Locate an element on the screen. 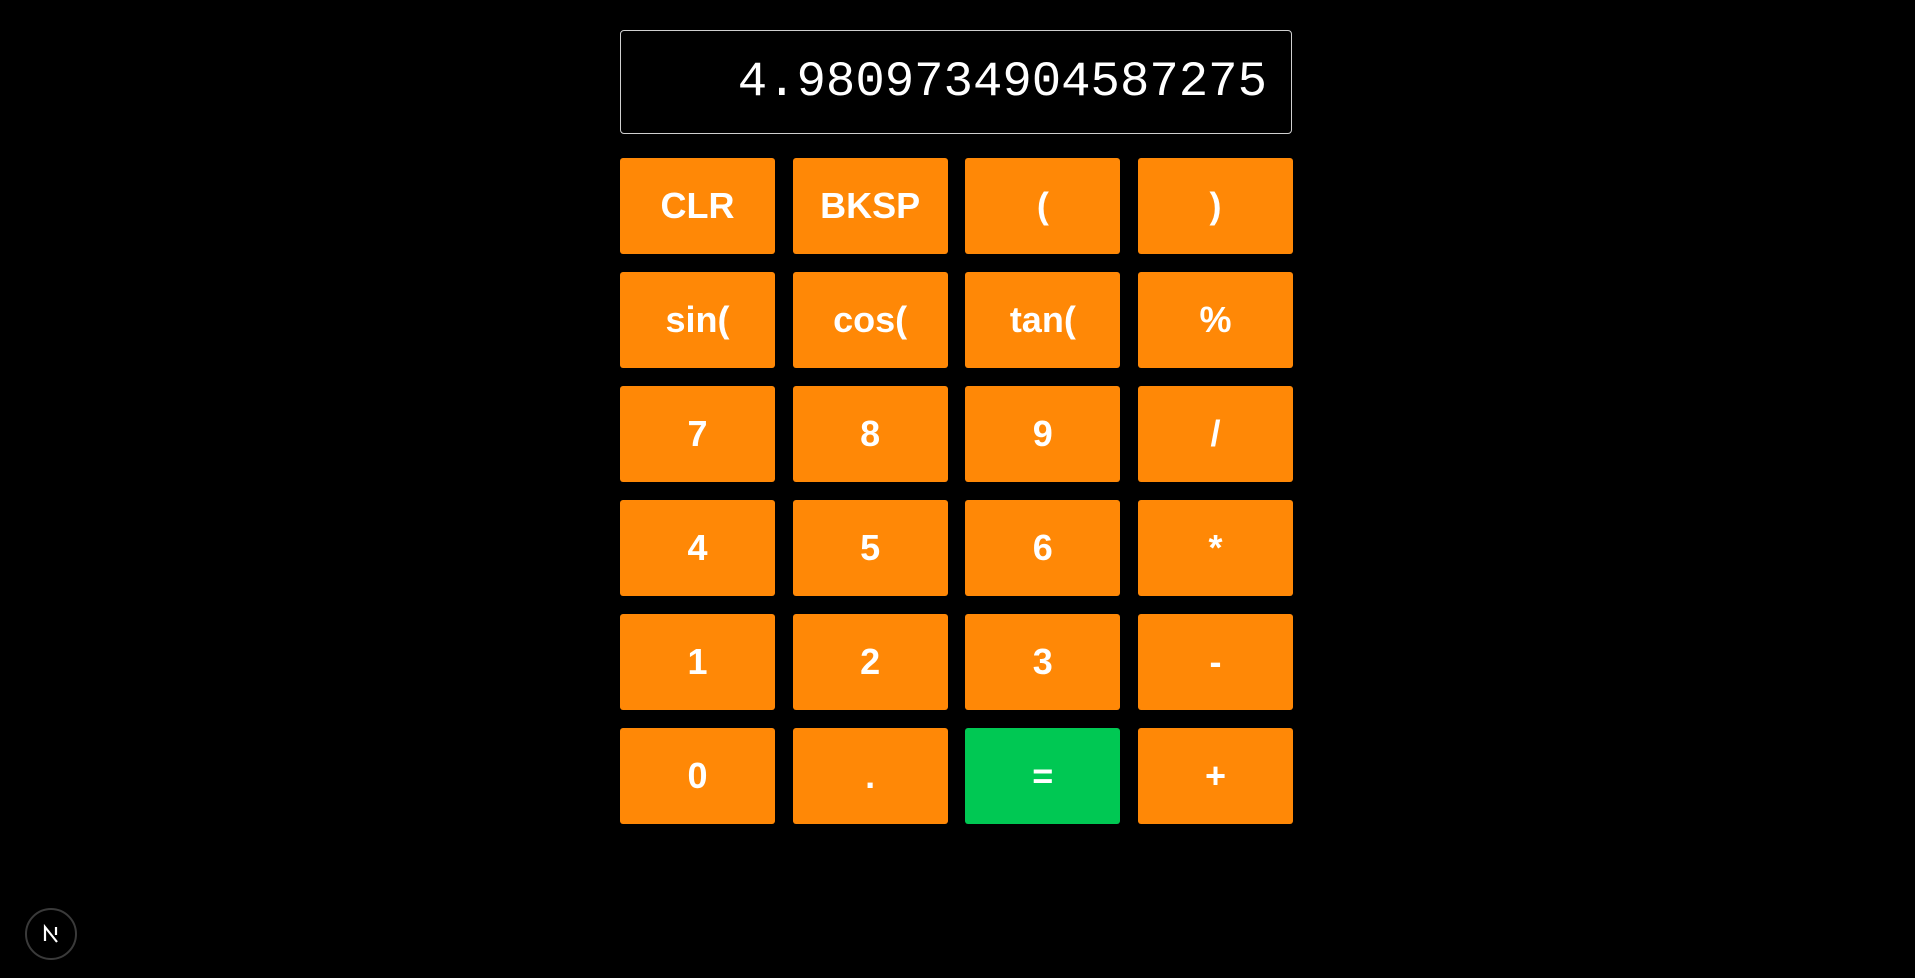 This screenshot has height=978, width=1915. digit-2-button: 2 is located at coordinates (870, 662).